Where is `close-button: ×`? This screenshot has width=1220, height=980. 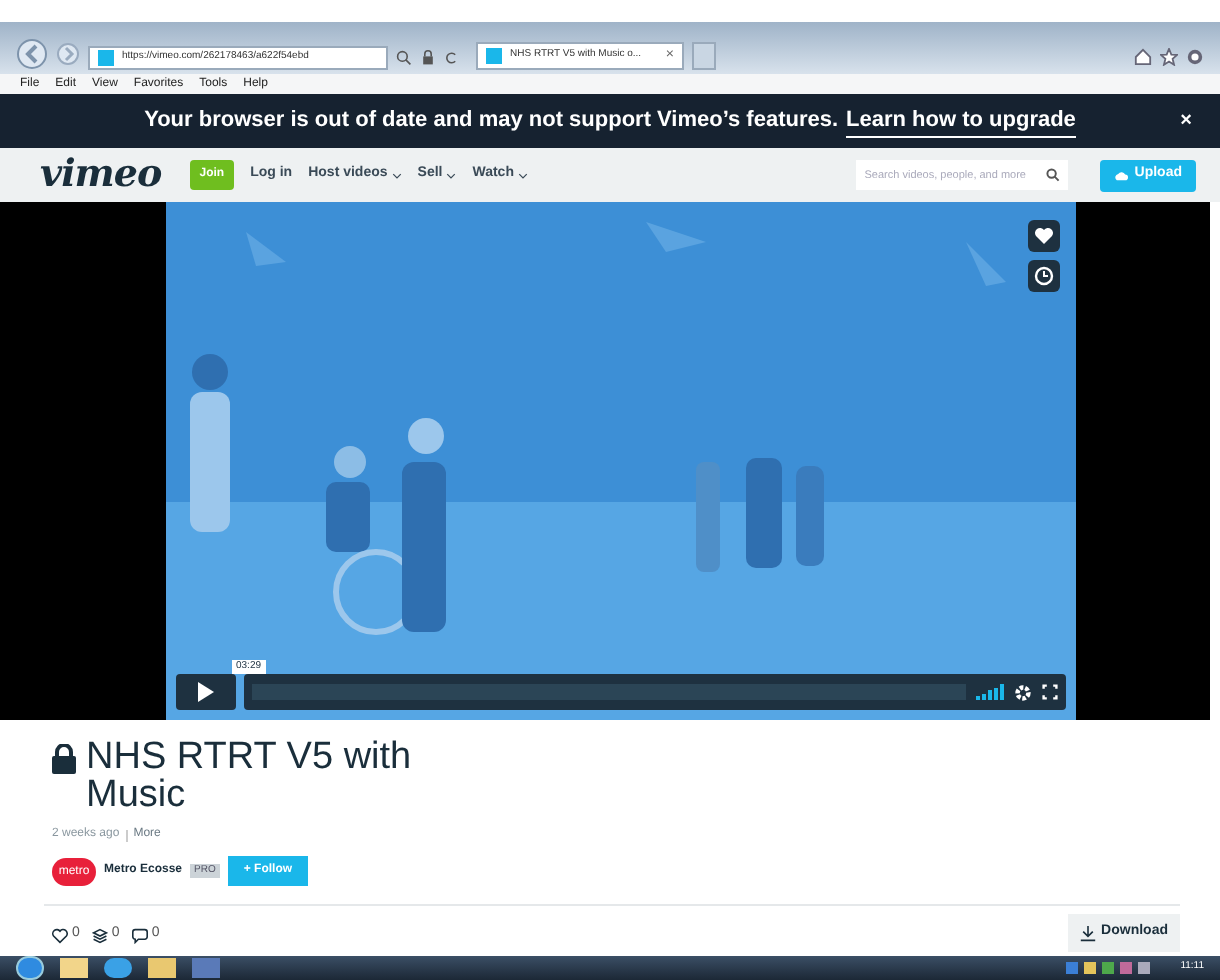 close-button: × is located at coordinates (1186, 121).